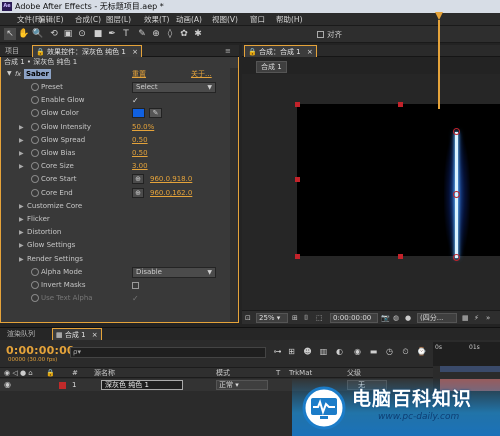 The width and height of the screenshot is (500, 436). What do you see at coordinates (115, 272) in the screenshot?
I see `prop-alpha-mode: Alpha Mode Disable ▼` at bounding box center [115, 272].